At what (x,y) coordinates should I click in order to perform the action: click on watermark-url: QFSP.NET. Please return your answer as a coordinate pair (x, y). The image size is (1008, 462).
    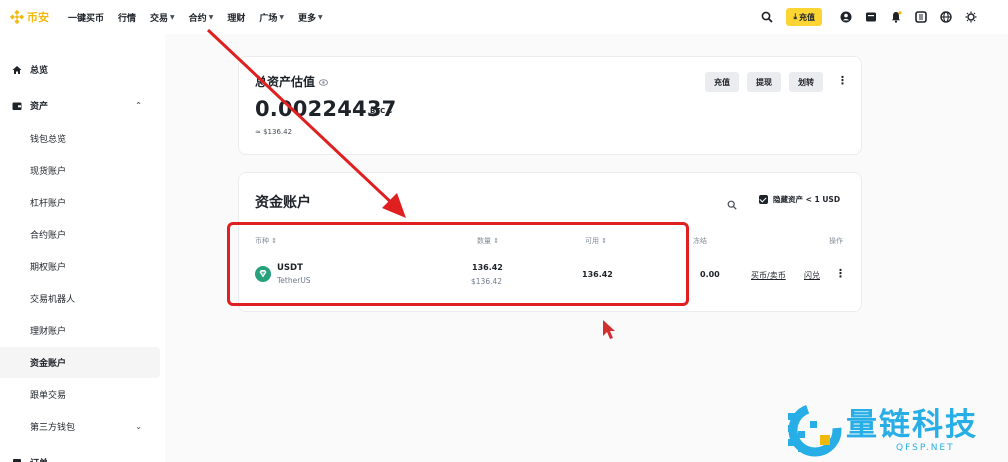
    Looking at the image, I should click on (925, 447).